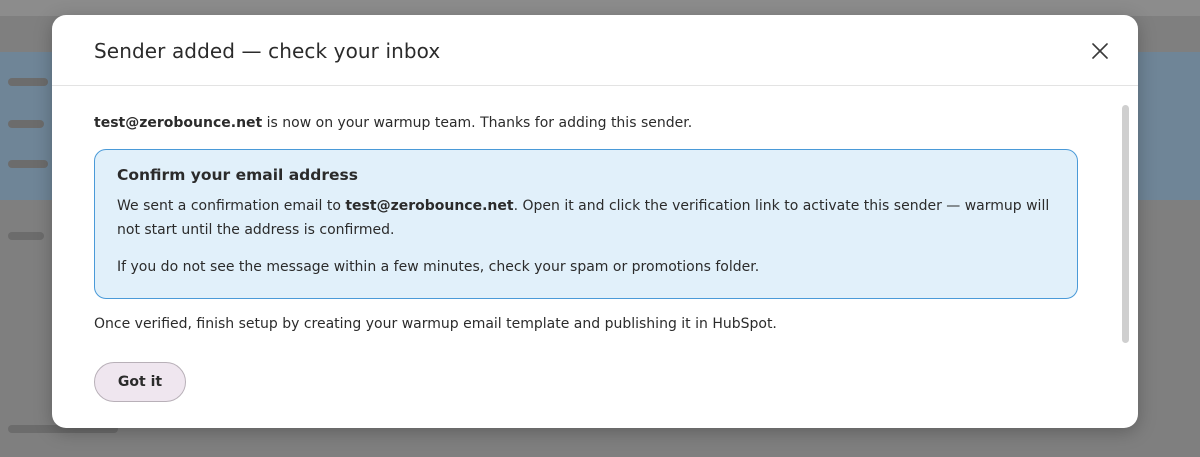 Image resolution: width=1200 pixels, height=457 pixels. Describe the element at coordinates (231, 206) in the screenshot. I see `callout-text-prefix: We sent a confirmation email to` at that location.